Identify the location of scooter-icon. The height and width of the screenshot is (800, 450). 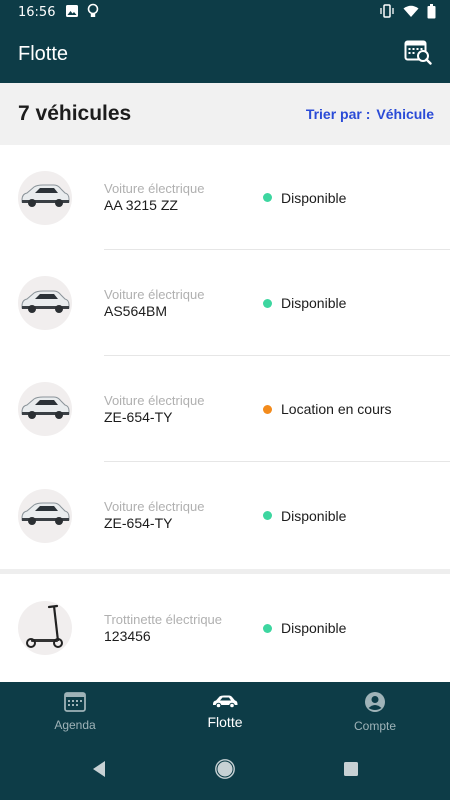
(45, 628).